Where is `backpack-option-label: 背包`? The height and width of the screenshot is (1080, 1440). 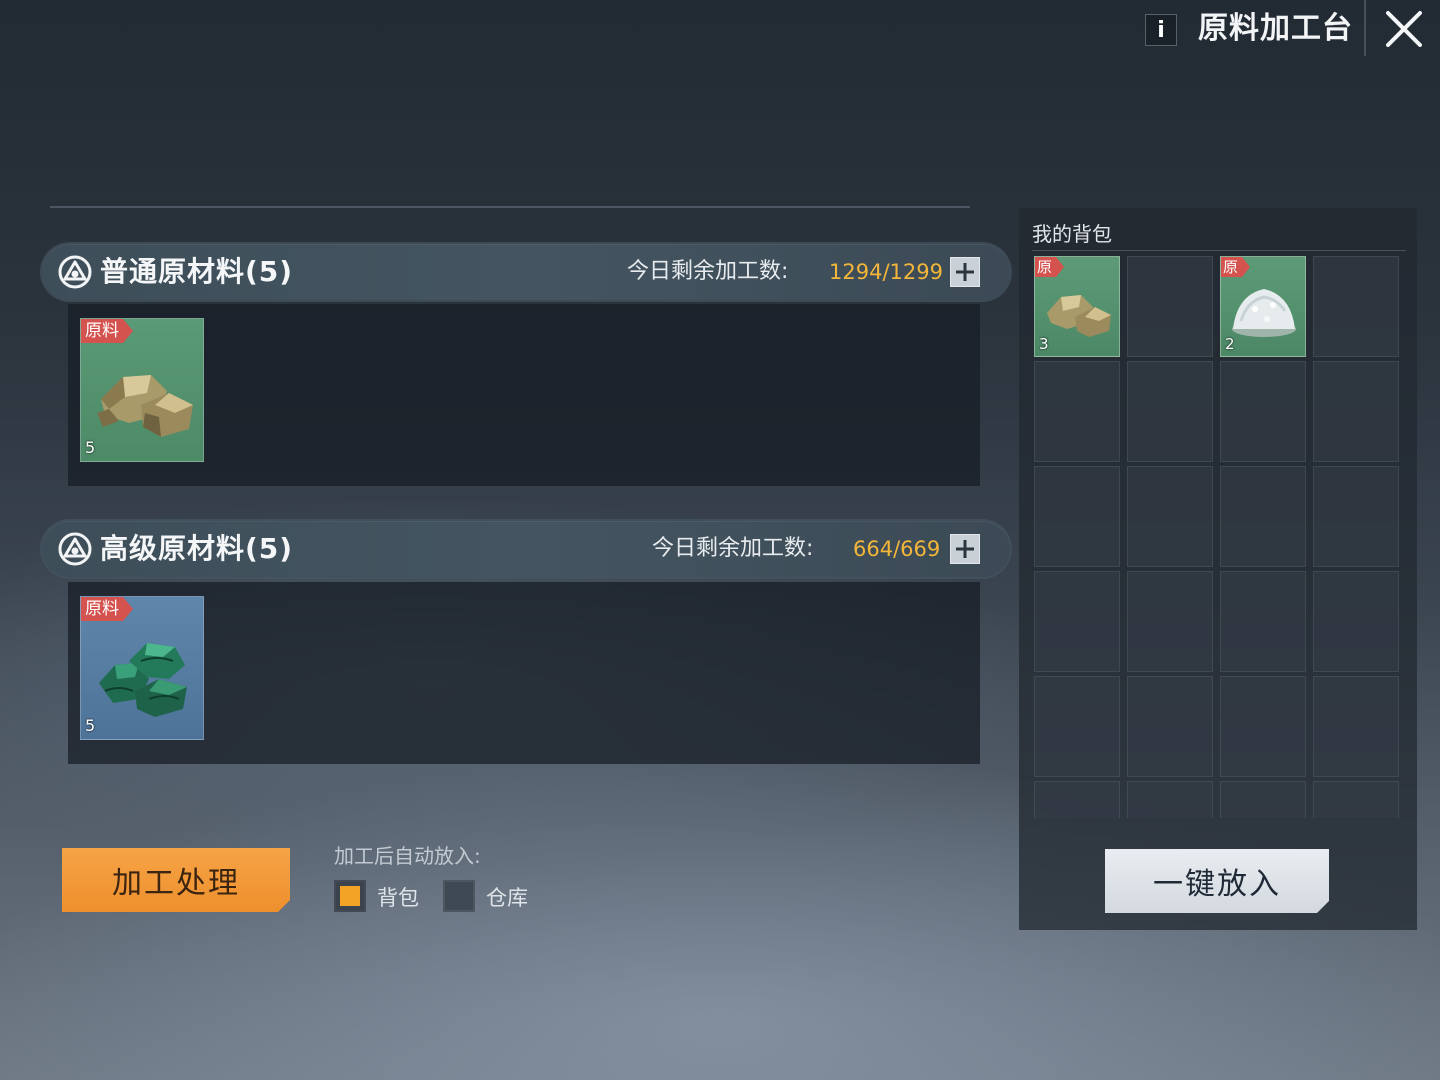 backpack-option-label: 背包 is located at coordinates (398, 898).